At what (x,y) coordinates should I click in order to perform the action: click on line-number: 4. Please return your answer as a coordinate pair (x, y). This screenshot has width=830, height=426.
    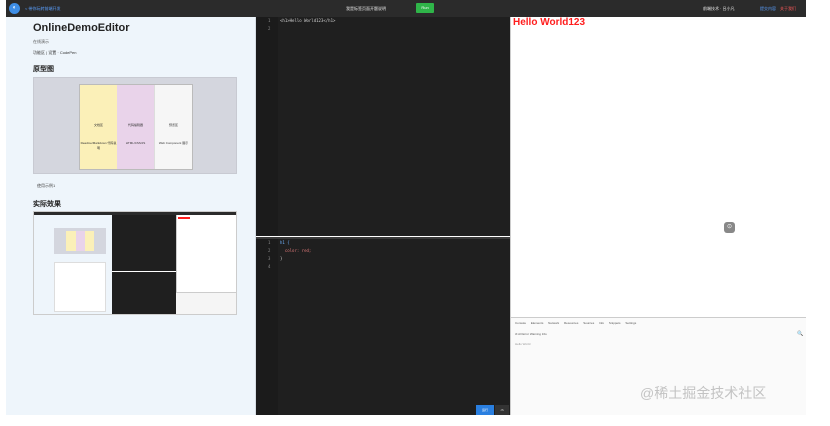
    Looking at the image, I should click on (269, 266).